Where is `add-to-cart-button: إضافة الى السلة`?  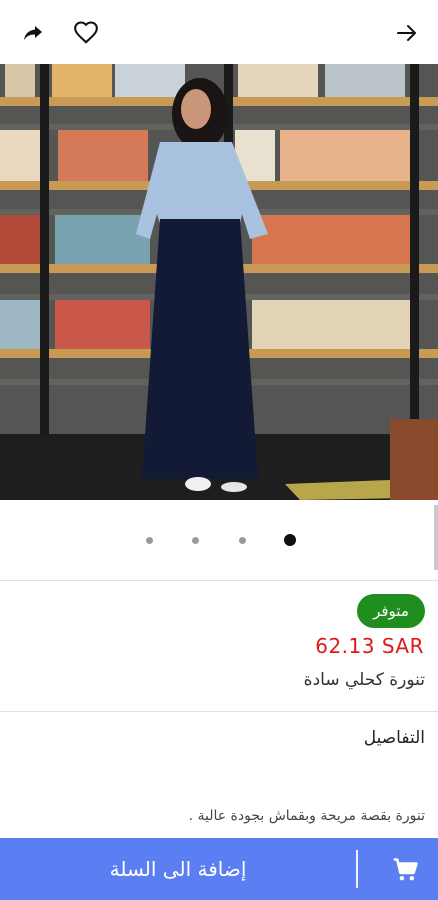 add-to-cart-button: إضافة الى السلة is located at coordinates (178, 869).